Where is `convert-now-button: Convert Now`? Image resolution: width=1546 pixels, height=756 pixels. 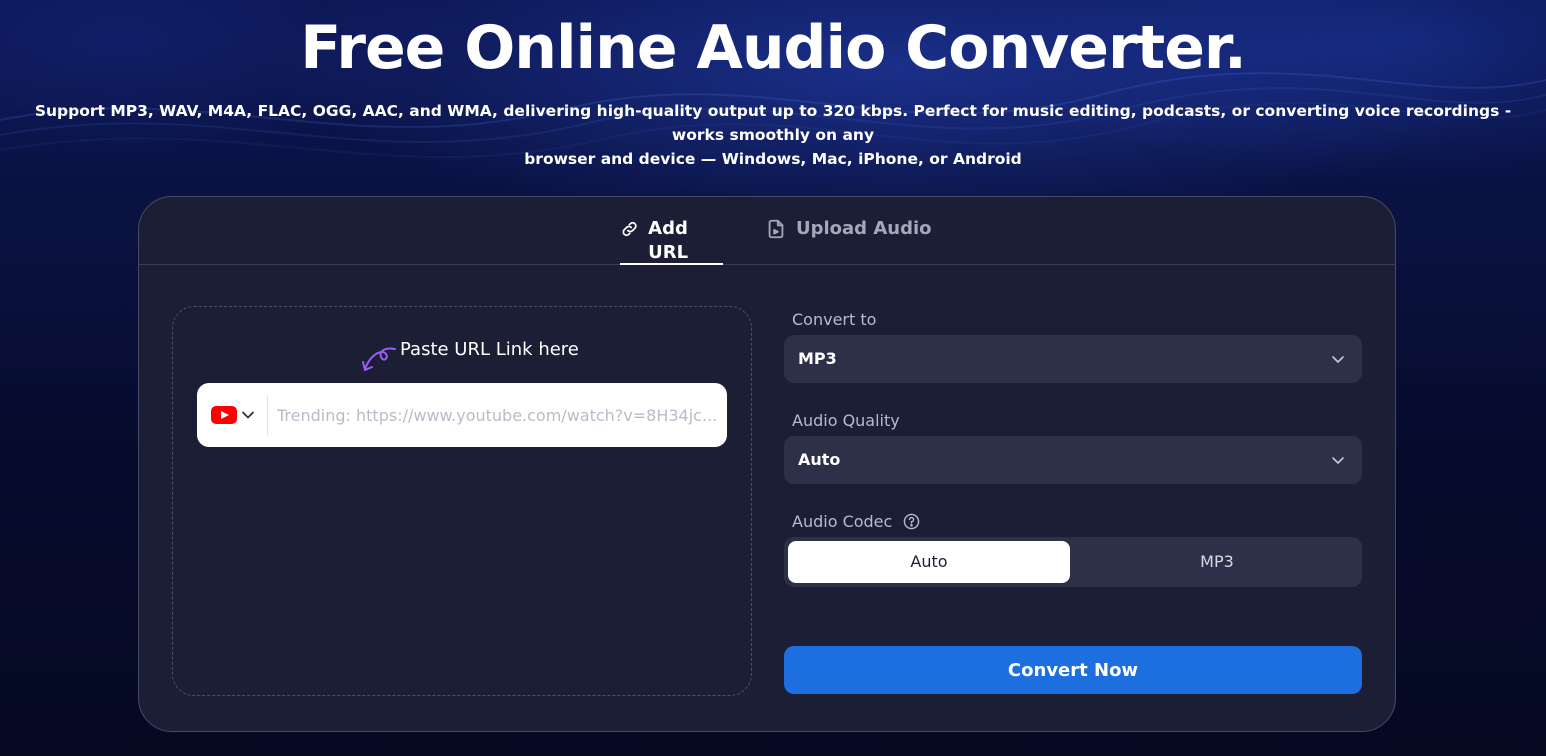
convert-now-button: Convert Now is located at coordinates (1073, 670).